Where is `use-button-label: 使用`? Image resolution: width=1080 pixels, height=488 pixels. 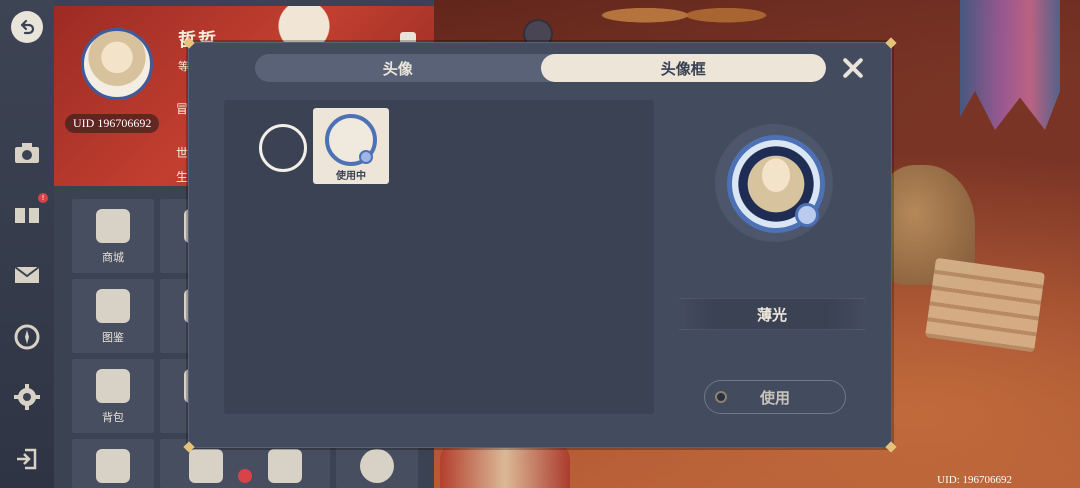 use-button-label: 使用 is located at coordinates (774, 397).